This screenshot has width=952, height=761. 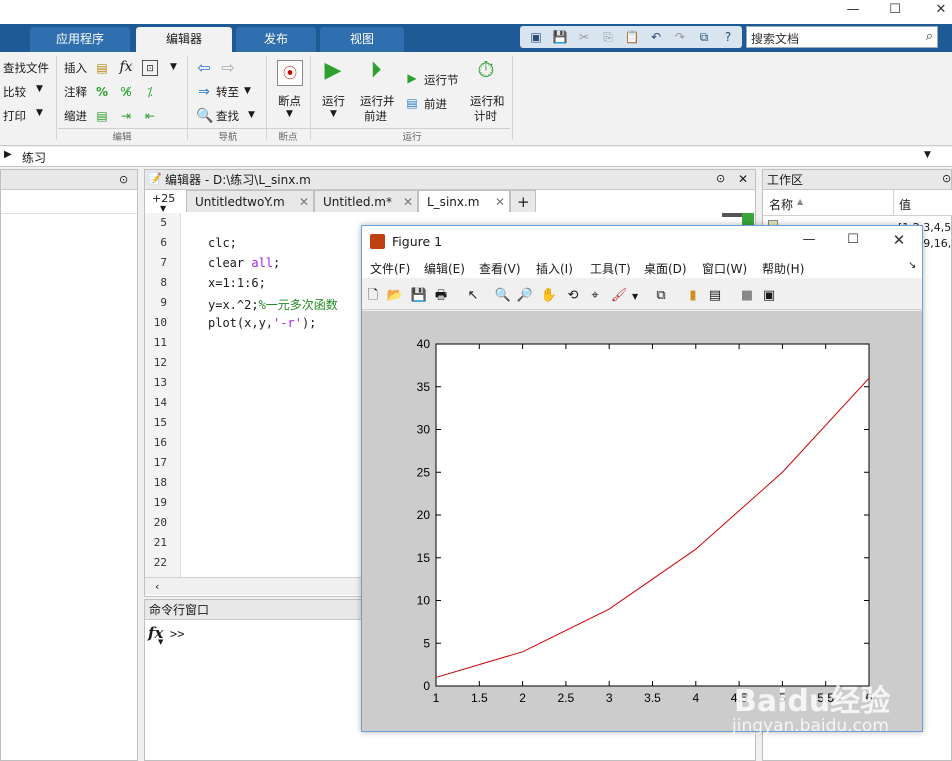 What do you see at coordinates (441, 296) in the screenshot?
I see `print-figure-icon: 🖶` at bounding box center [441, 296].